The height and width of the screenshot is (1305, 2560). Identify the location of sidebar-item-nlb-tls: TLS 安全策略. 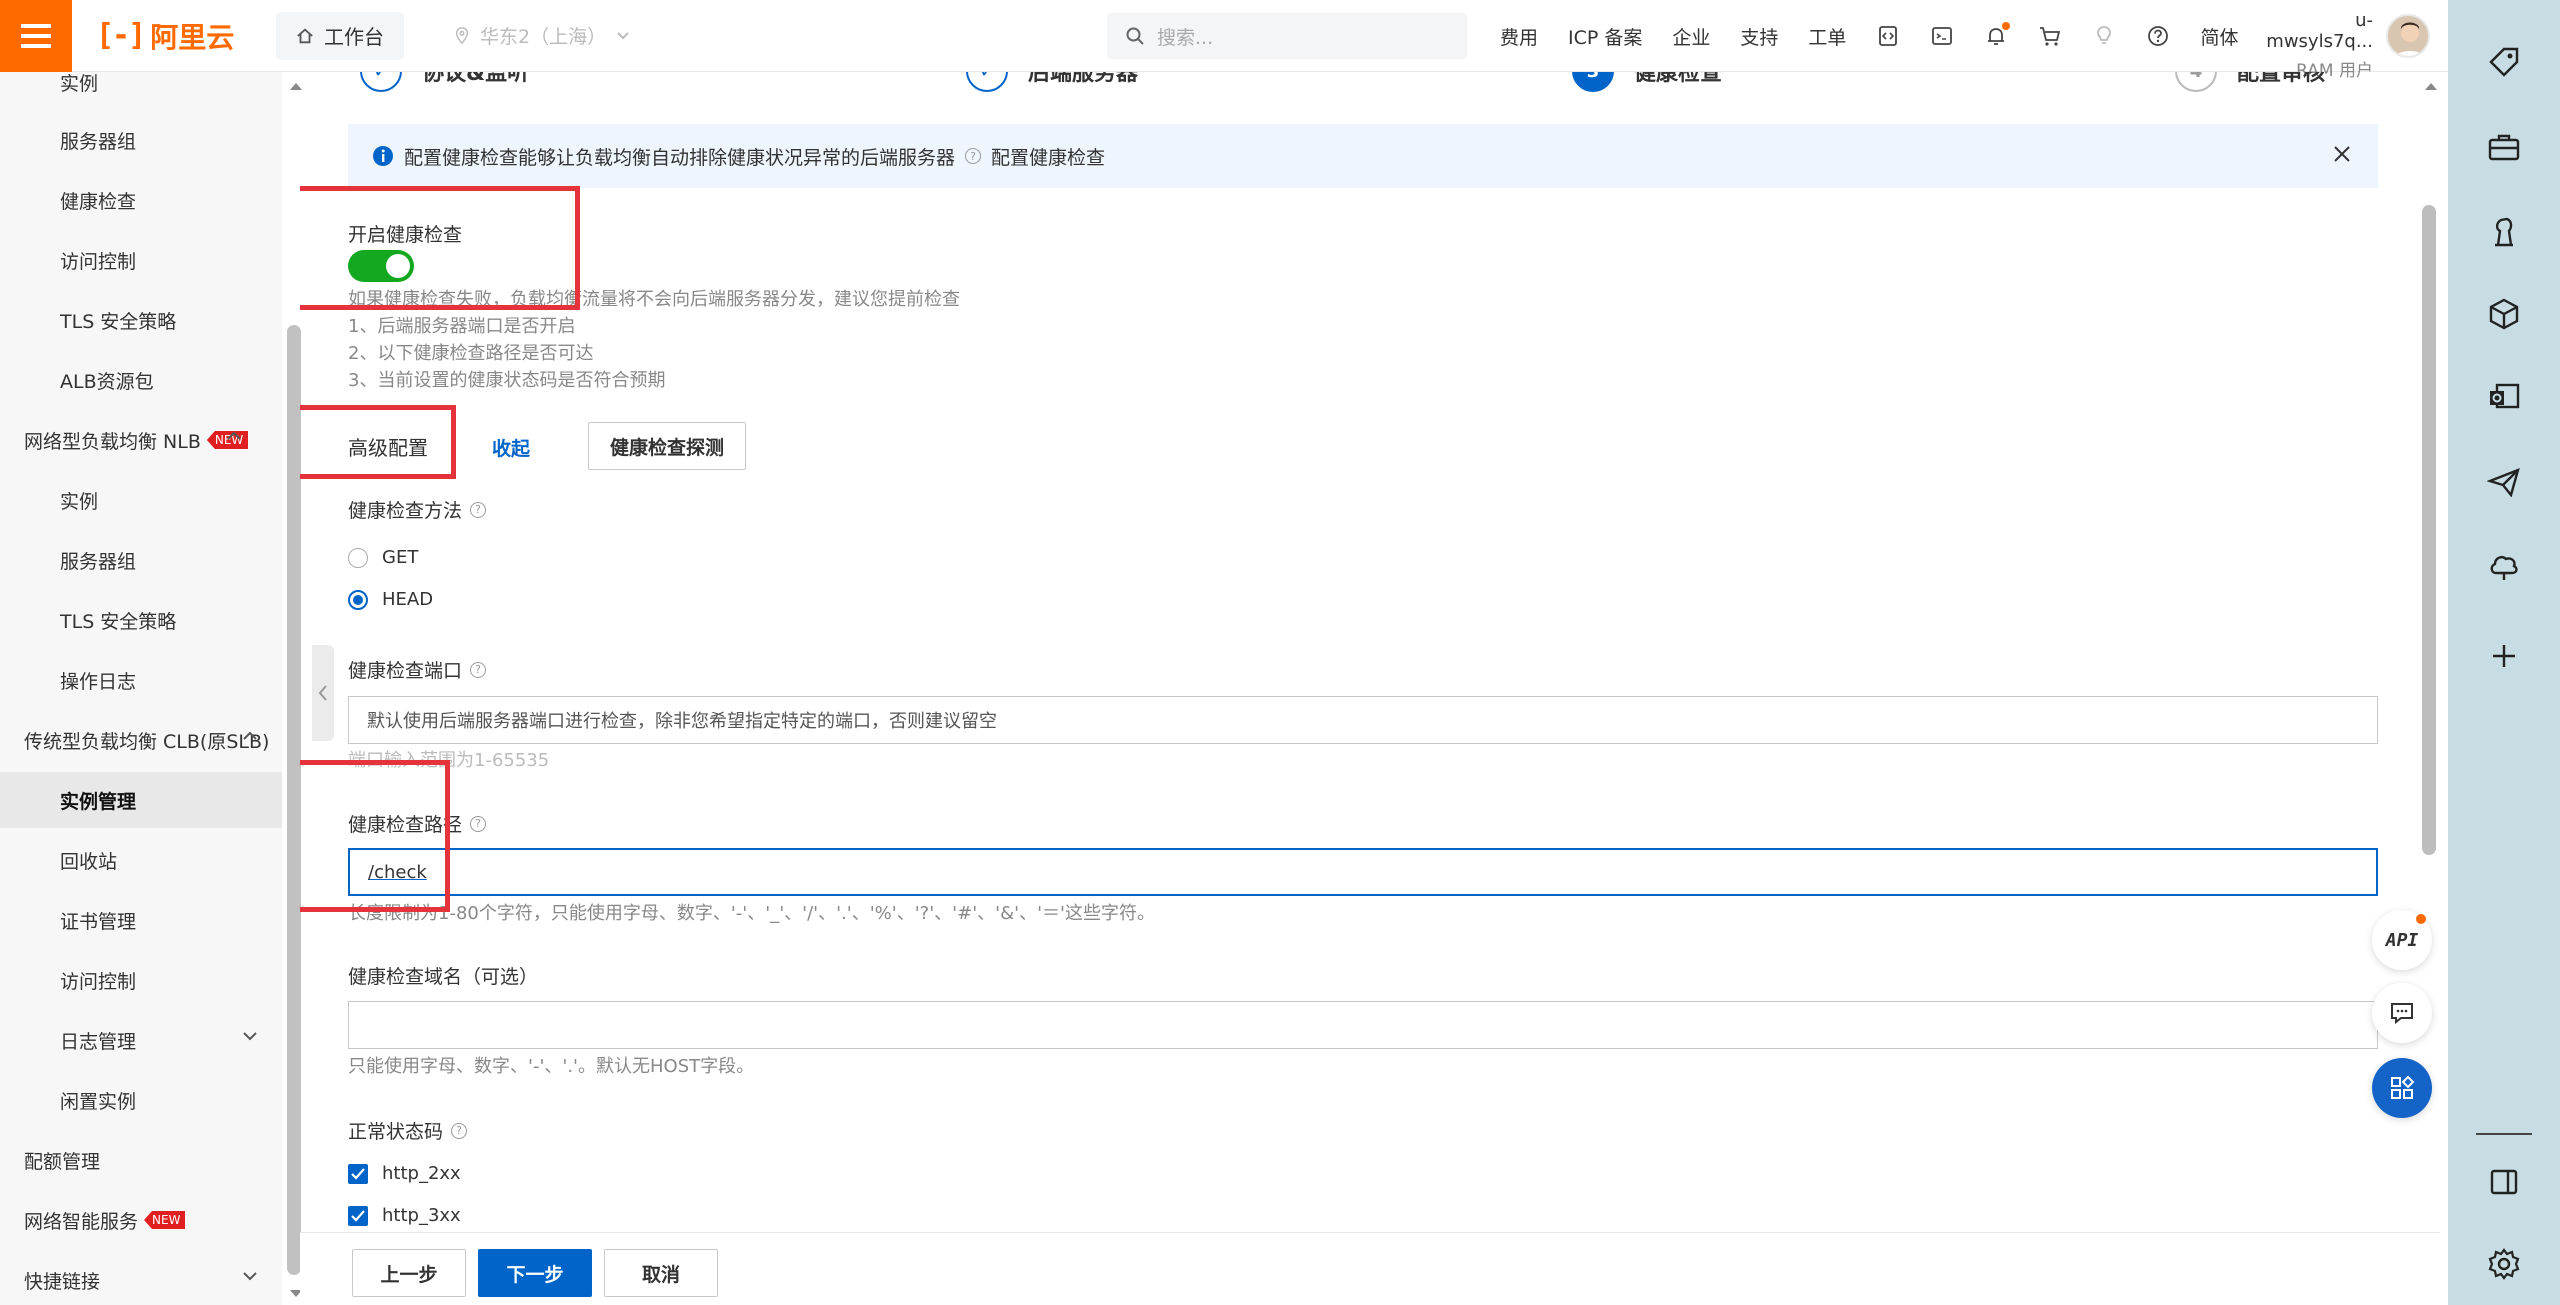
(141, 620).